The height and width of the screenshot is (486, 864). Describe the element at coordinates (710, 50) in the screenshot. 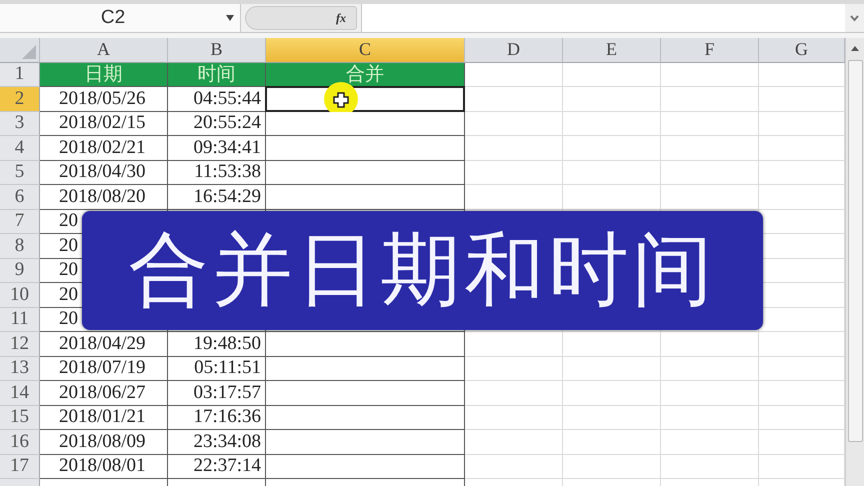

I see `column-header: F` at that location.